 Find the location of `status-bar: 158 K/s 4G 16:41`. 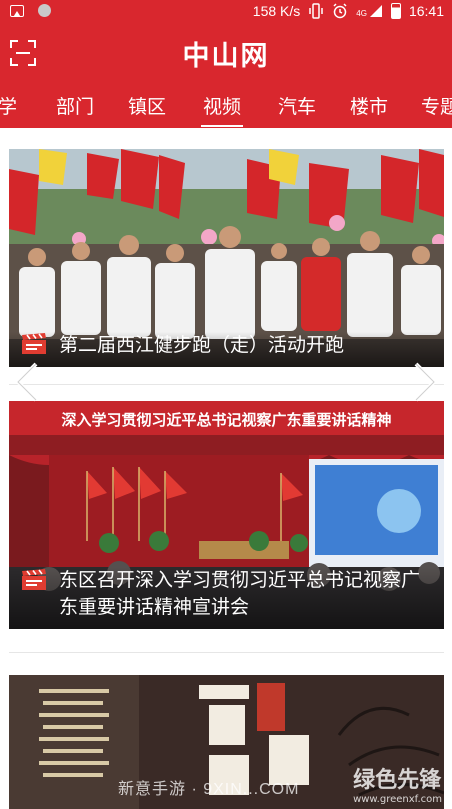

status-bar: 158 K/s 4G 16:41 is located at coordinates (226, 12).